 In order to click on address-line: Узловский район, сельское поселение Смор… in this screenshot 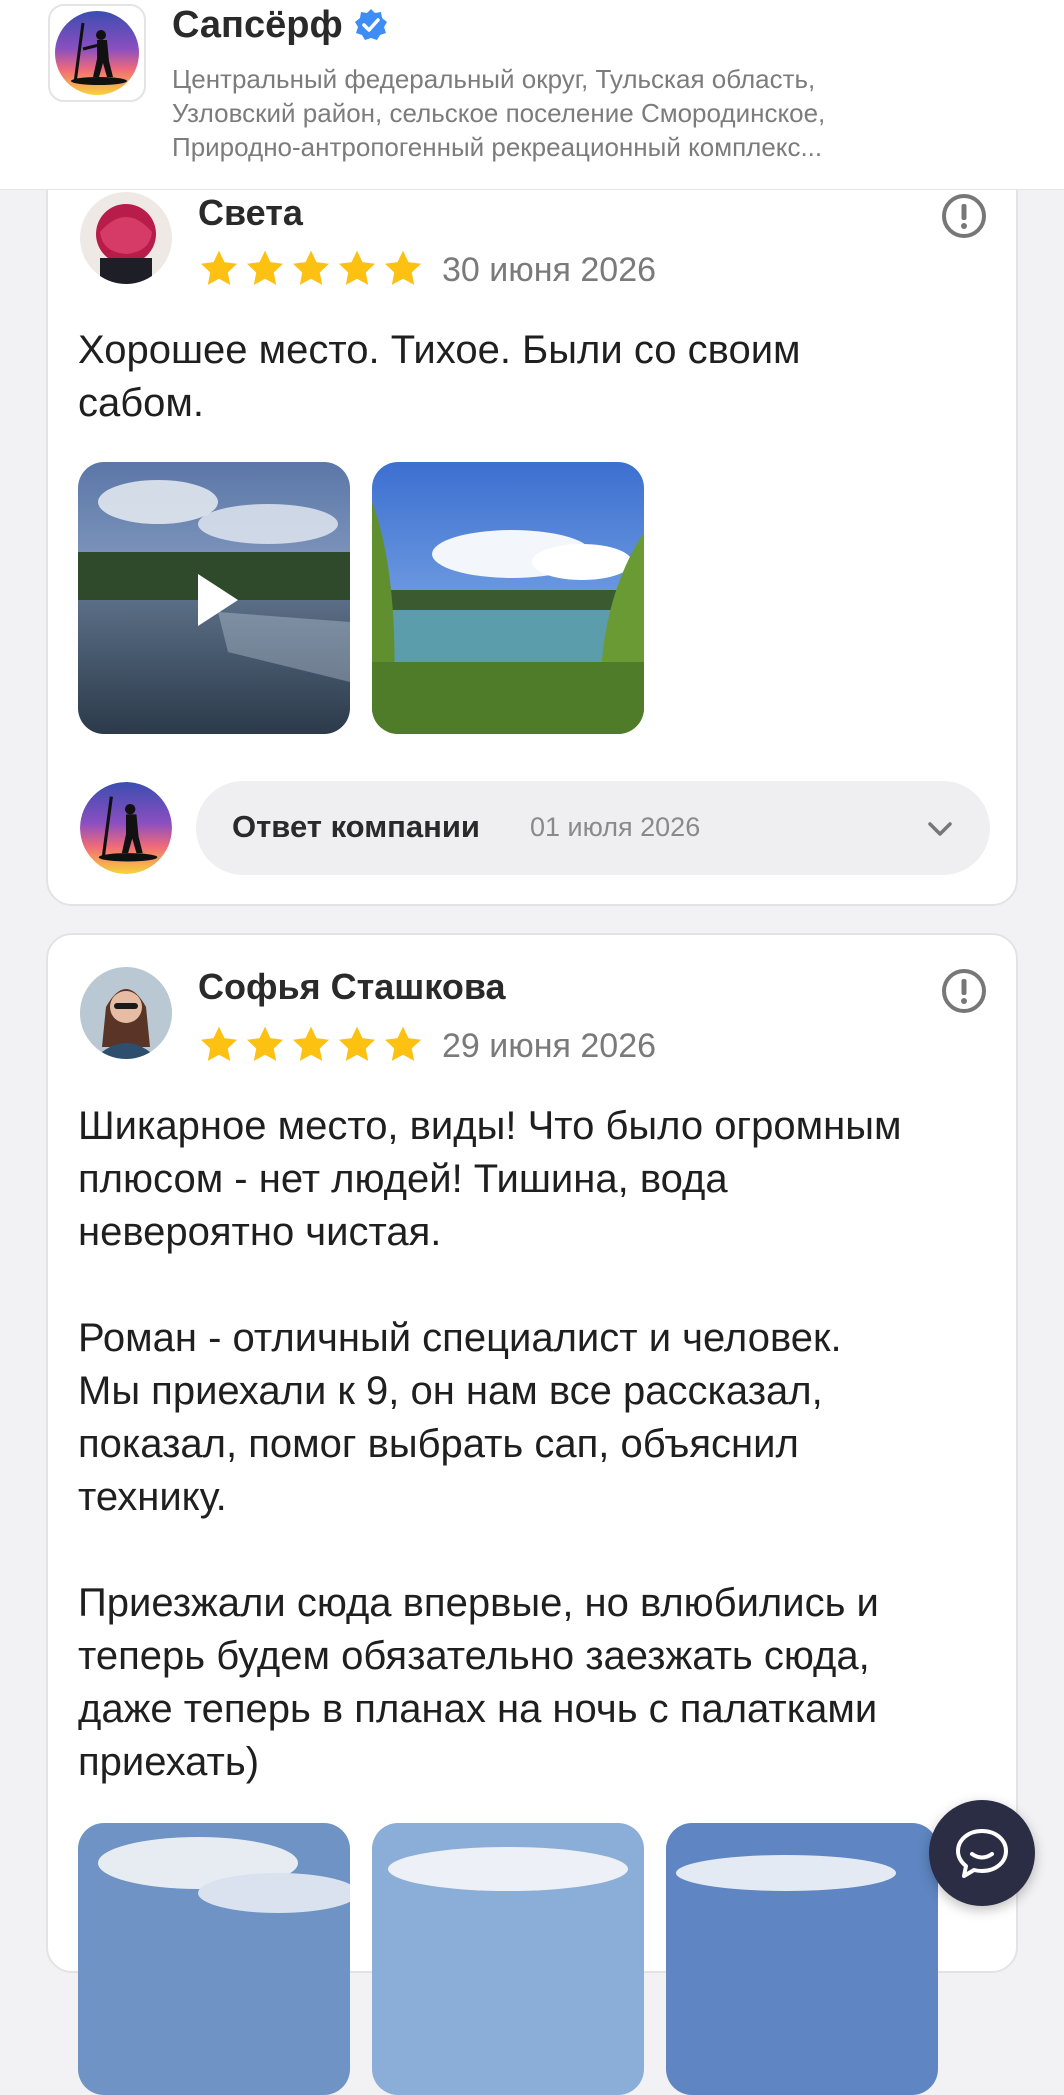, I will do `click(499, 113)`.